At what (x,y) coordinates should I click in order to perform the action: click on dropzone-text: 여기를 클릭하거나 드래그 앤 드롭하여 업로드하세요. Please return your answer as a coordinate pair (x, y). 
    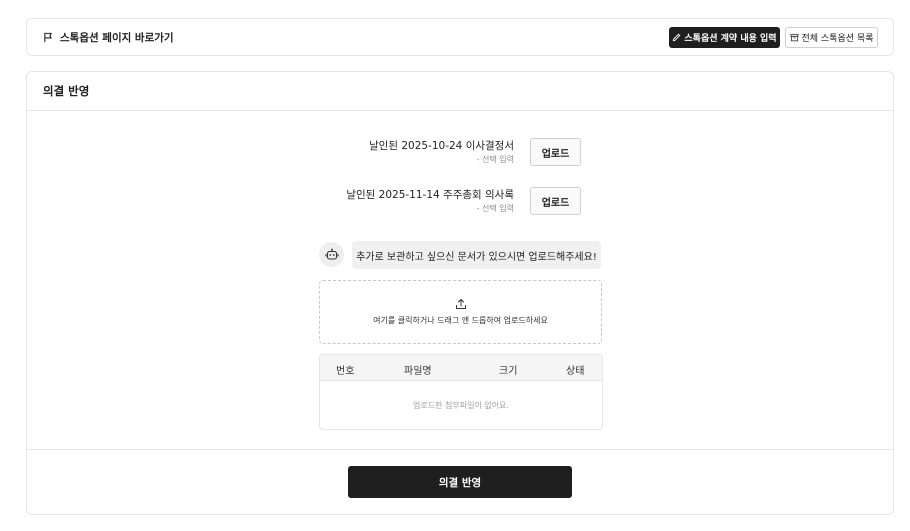
    Looking at the image, I should click on (460, 320).